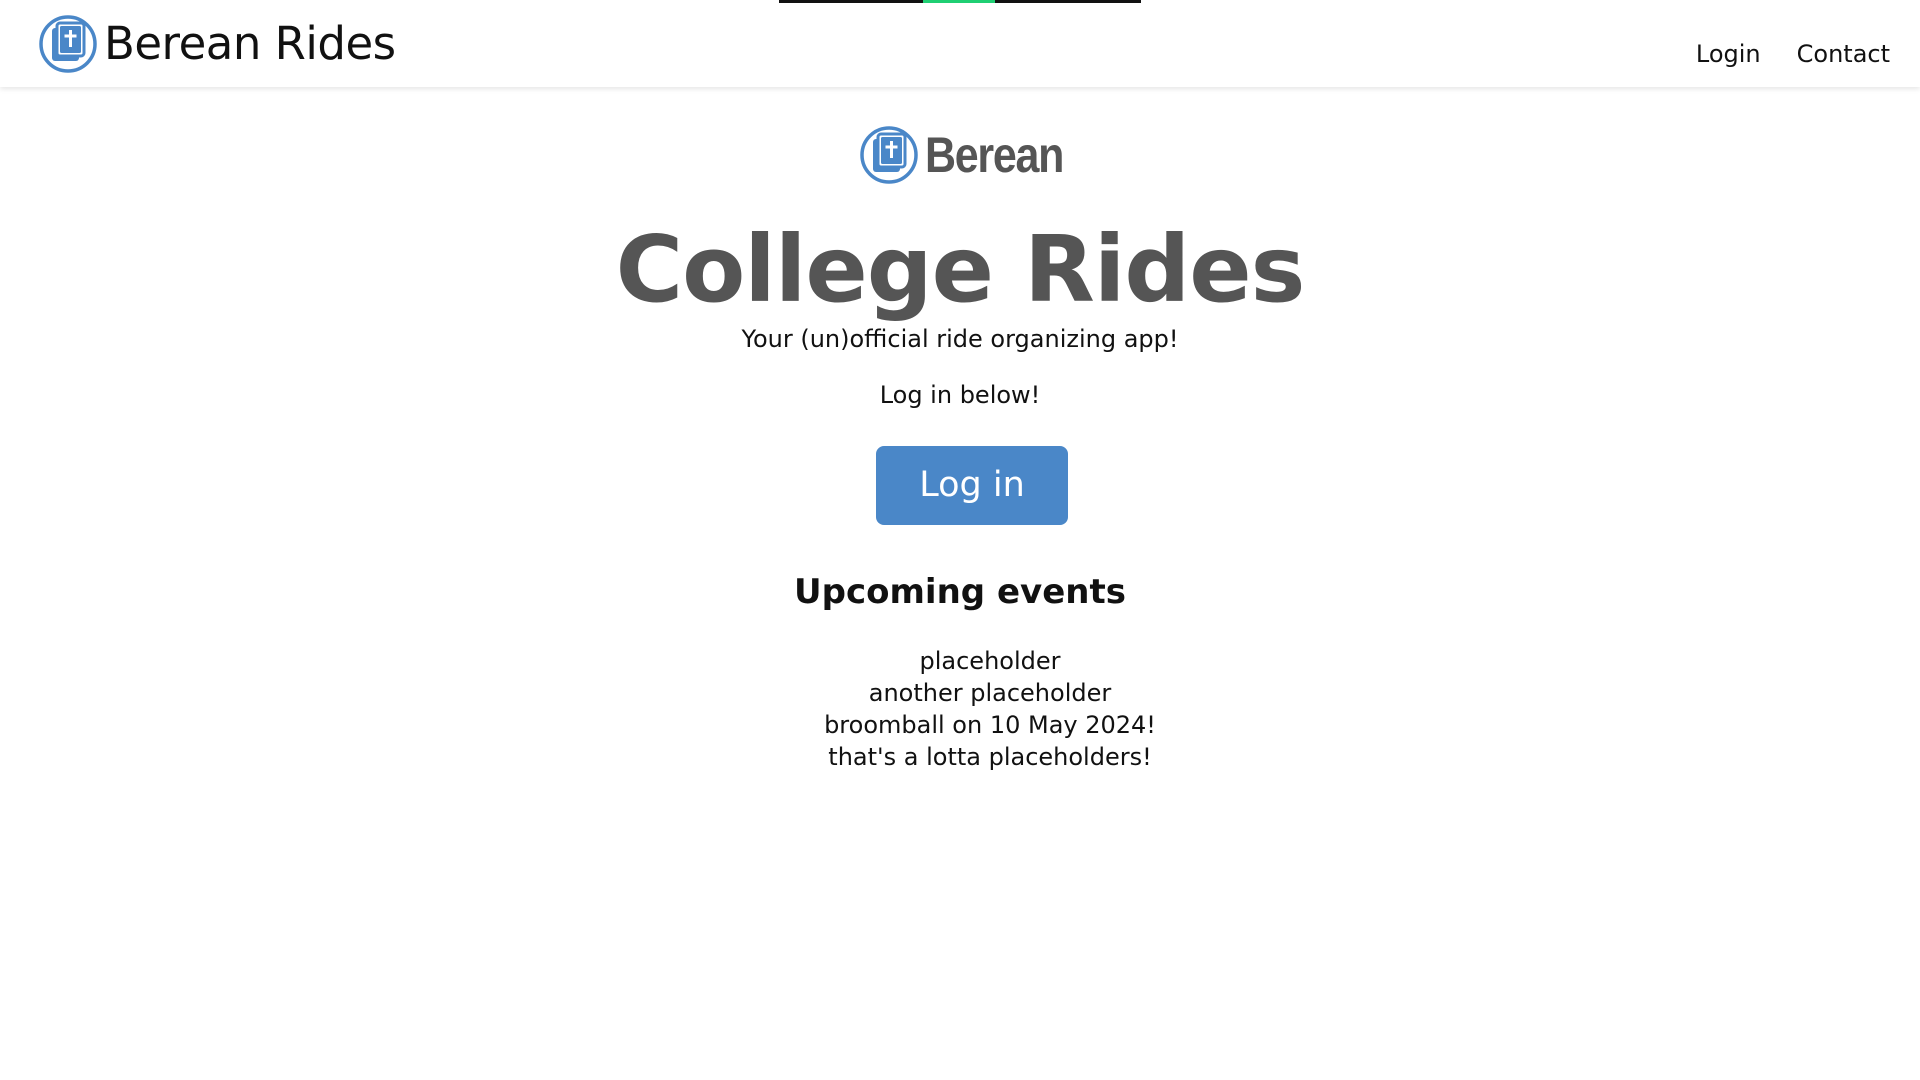 The width and height of the screenshot is (1920, 1080). I want to click on hero-logo-text: Berean, so click(994, 155).